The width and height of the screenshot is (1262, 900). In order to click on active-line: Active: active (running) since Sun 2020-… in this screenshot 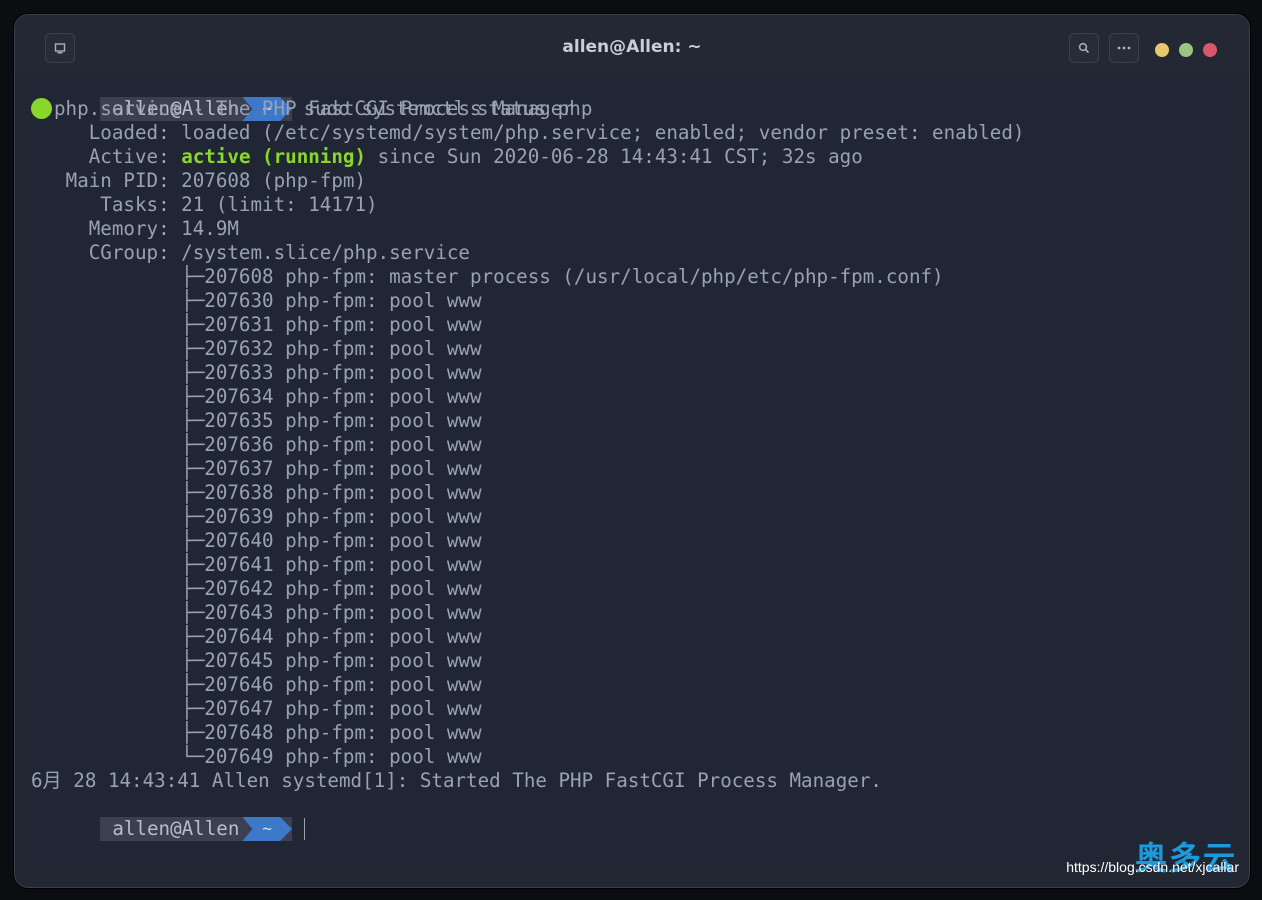, I will do `click(447, 156)`.